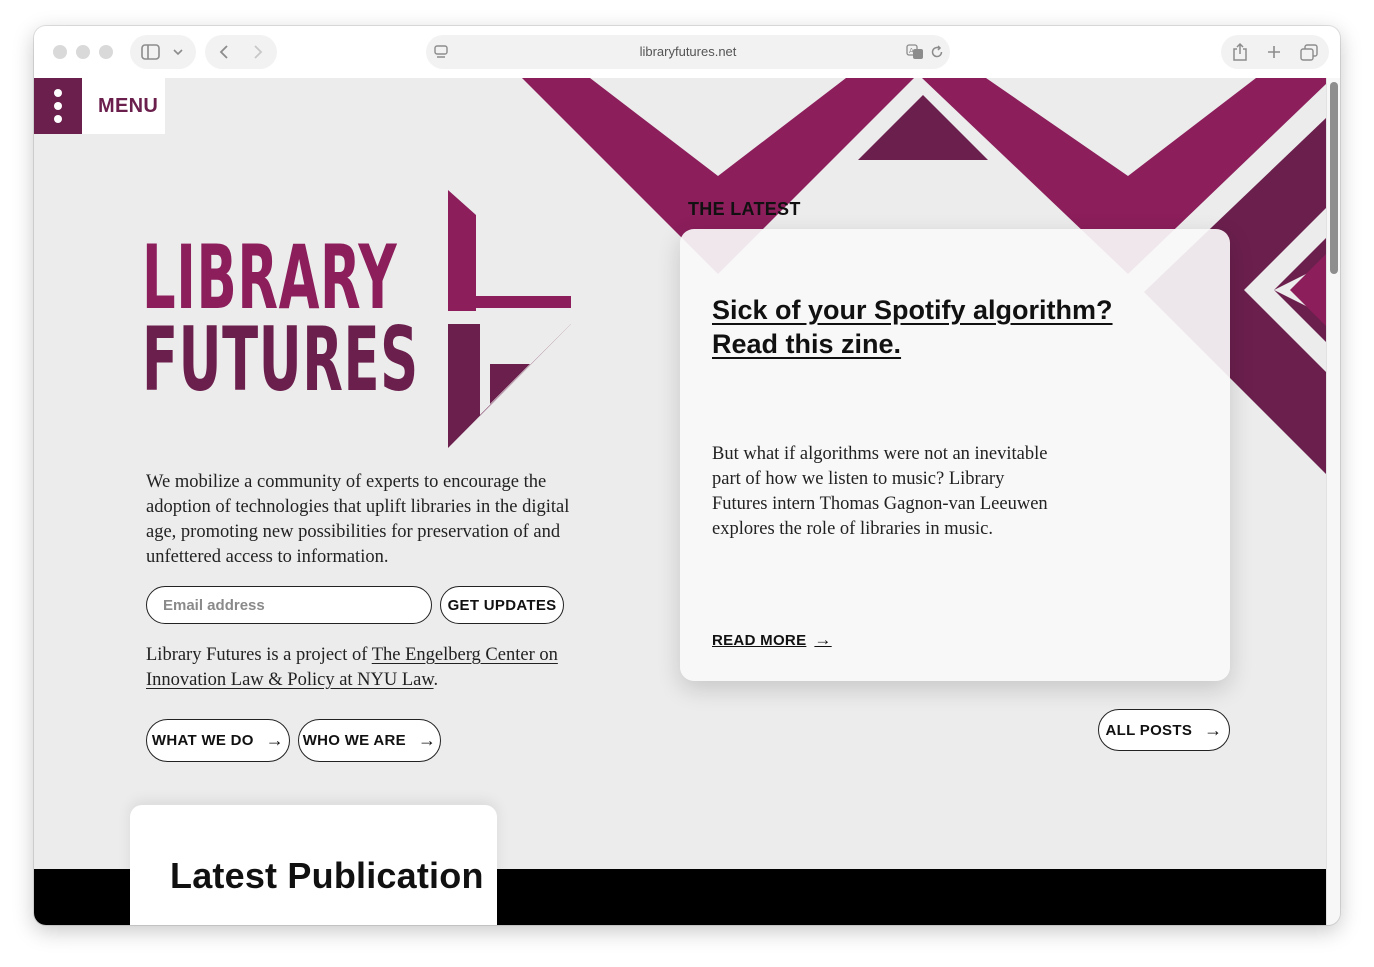 The height and width of the screenshot is (967, 1374). I want to click on menu-label: MENU, so click(128, 106).